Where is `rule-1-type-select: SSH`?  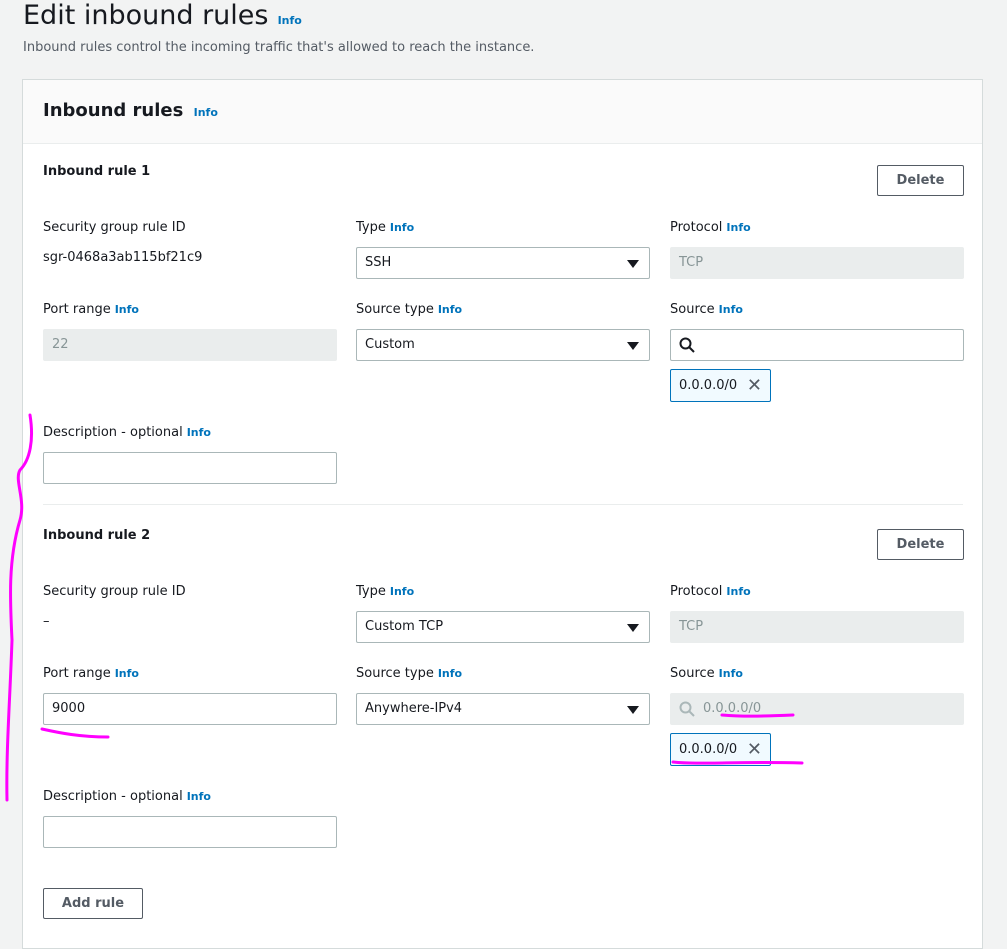 rule-1-type-select: SSH is located at coordinates (503, 263).